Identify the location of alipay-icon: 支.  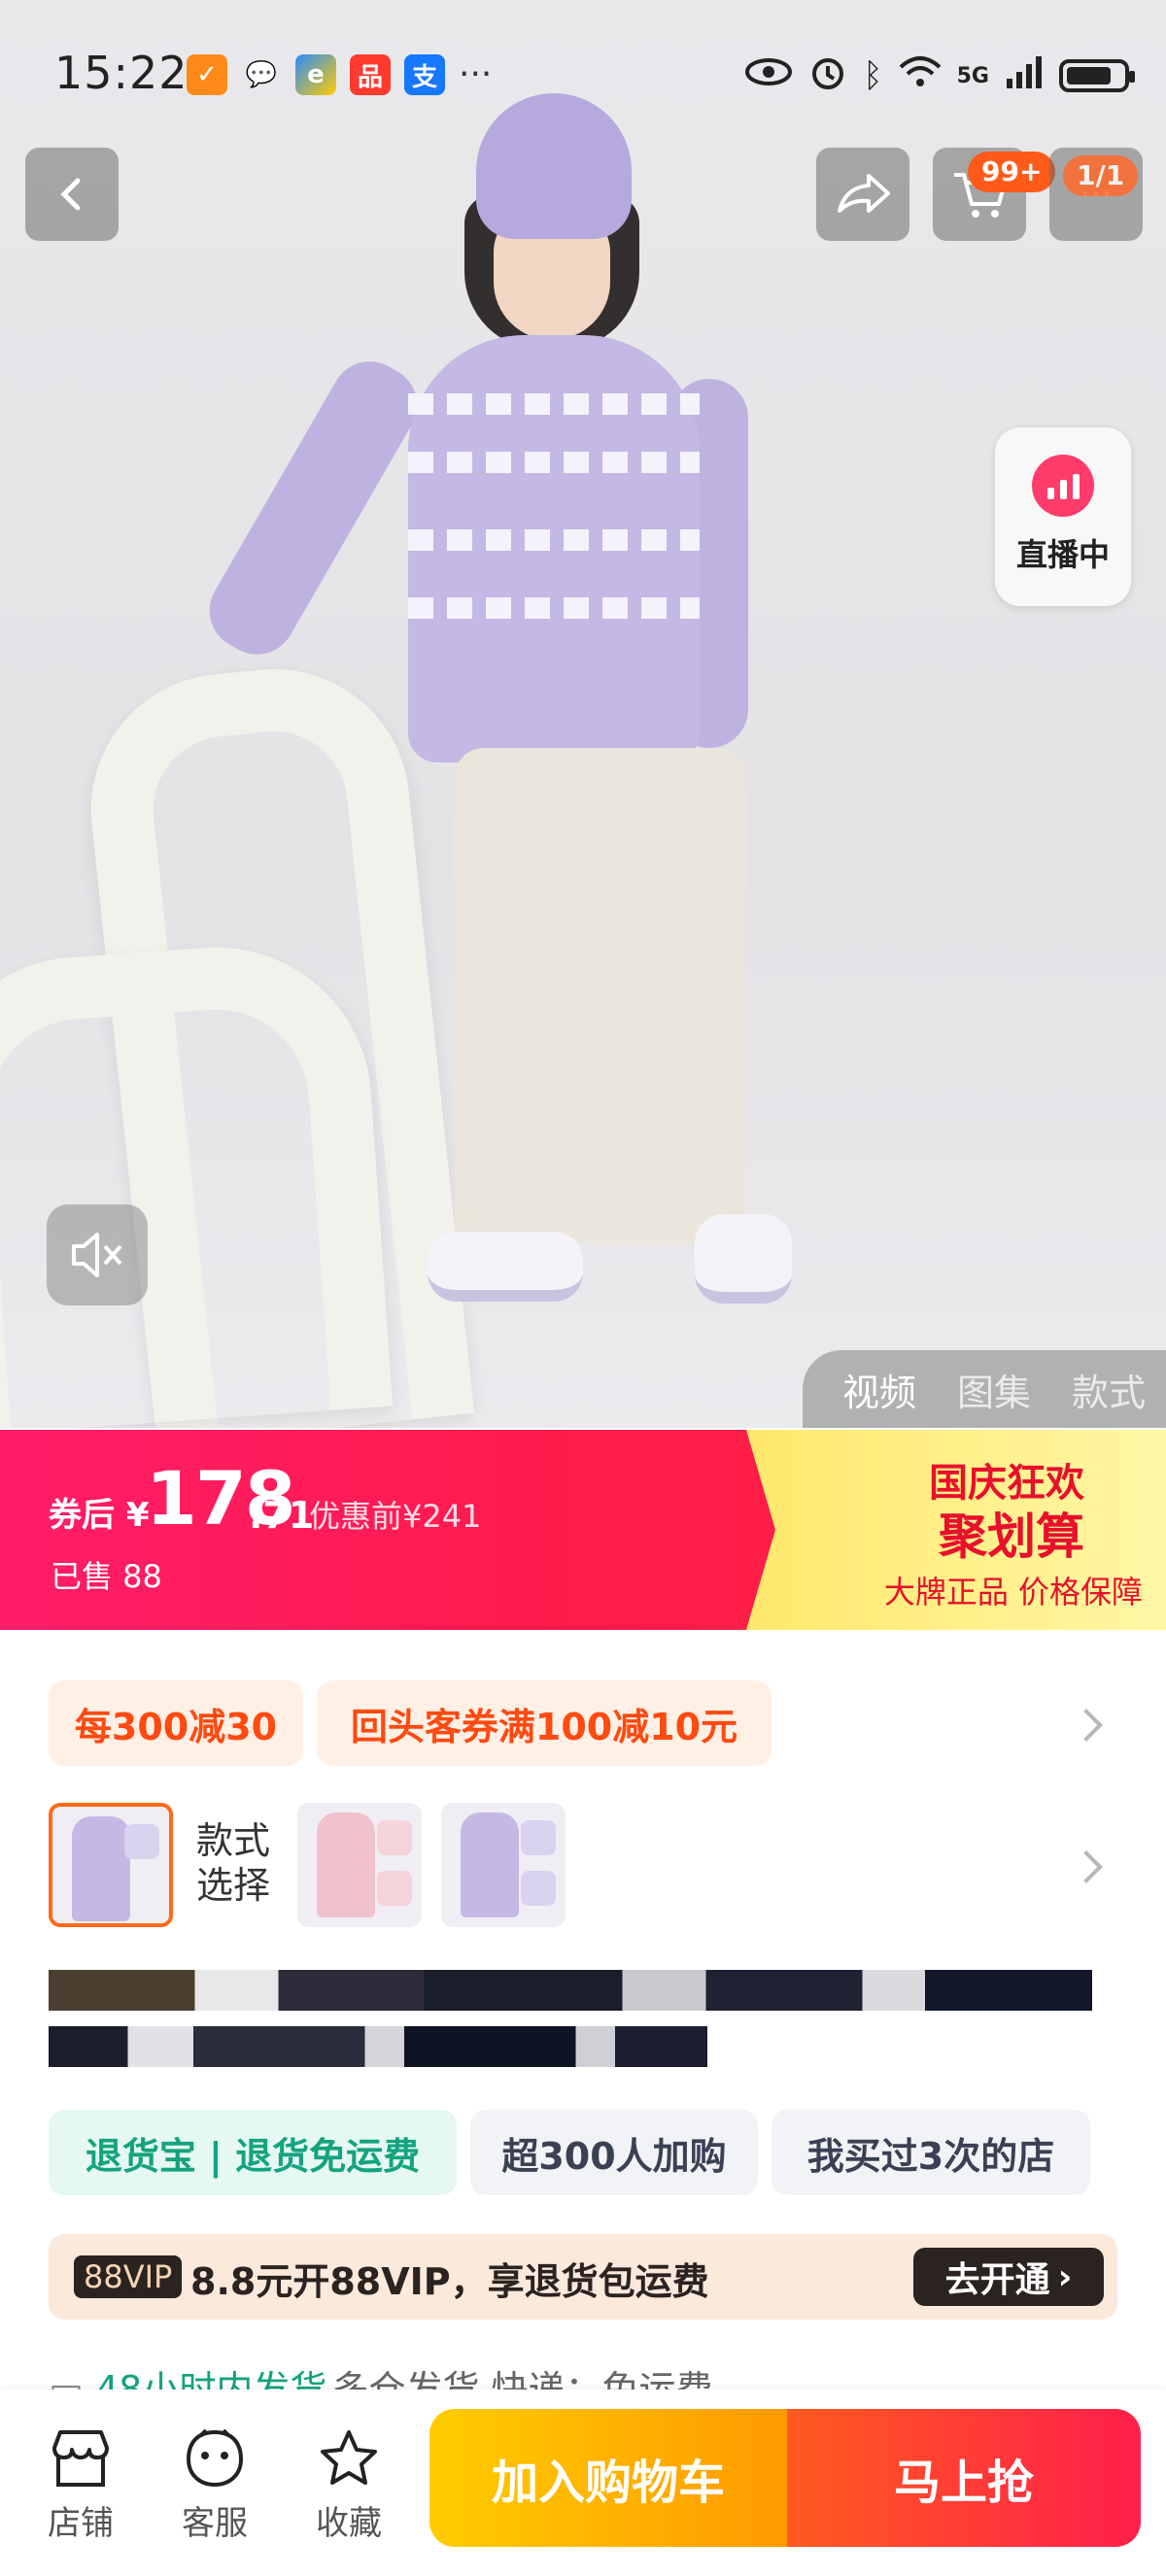
(424, 74).